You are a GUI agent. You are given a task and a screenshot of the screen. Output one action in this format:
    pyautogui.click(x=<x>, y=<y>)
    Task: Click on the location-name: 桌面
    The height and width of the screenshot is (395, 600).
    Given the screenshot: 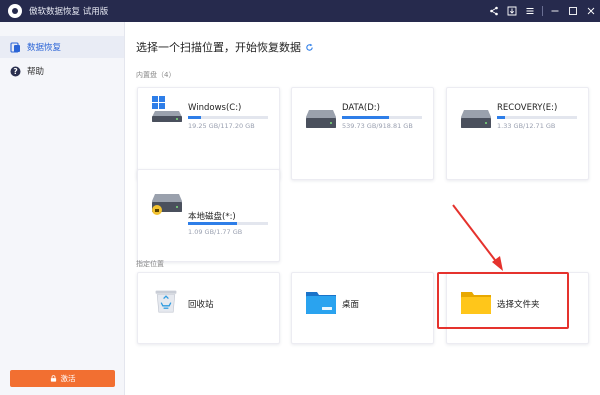 What is the action you would take?
    pyautogui.click(x=351, y=305)
    